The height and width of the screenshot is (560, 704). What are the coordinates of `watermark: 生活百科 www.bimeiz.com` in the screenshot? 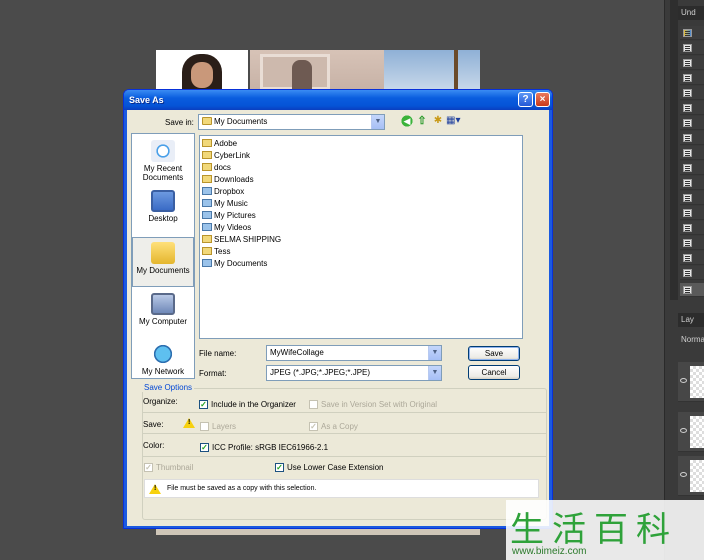 It's located at (605, 530).